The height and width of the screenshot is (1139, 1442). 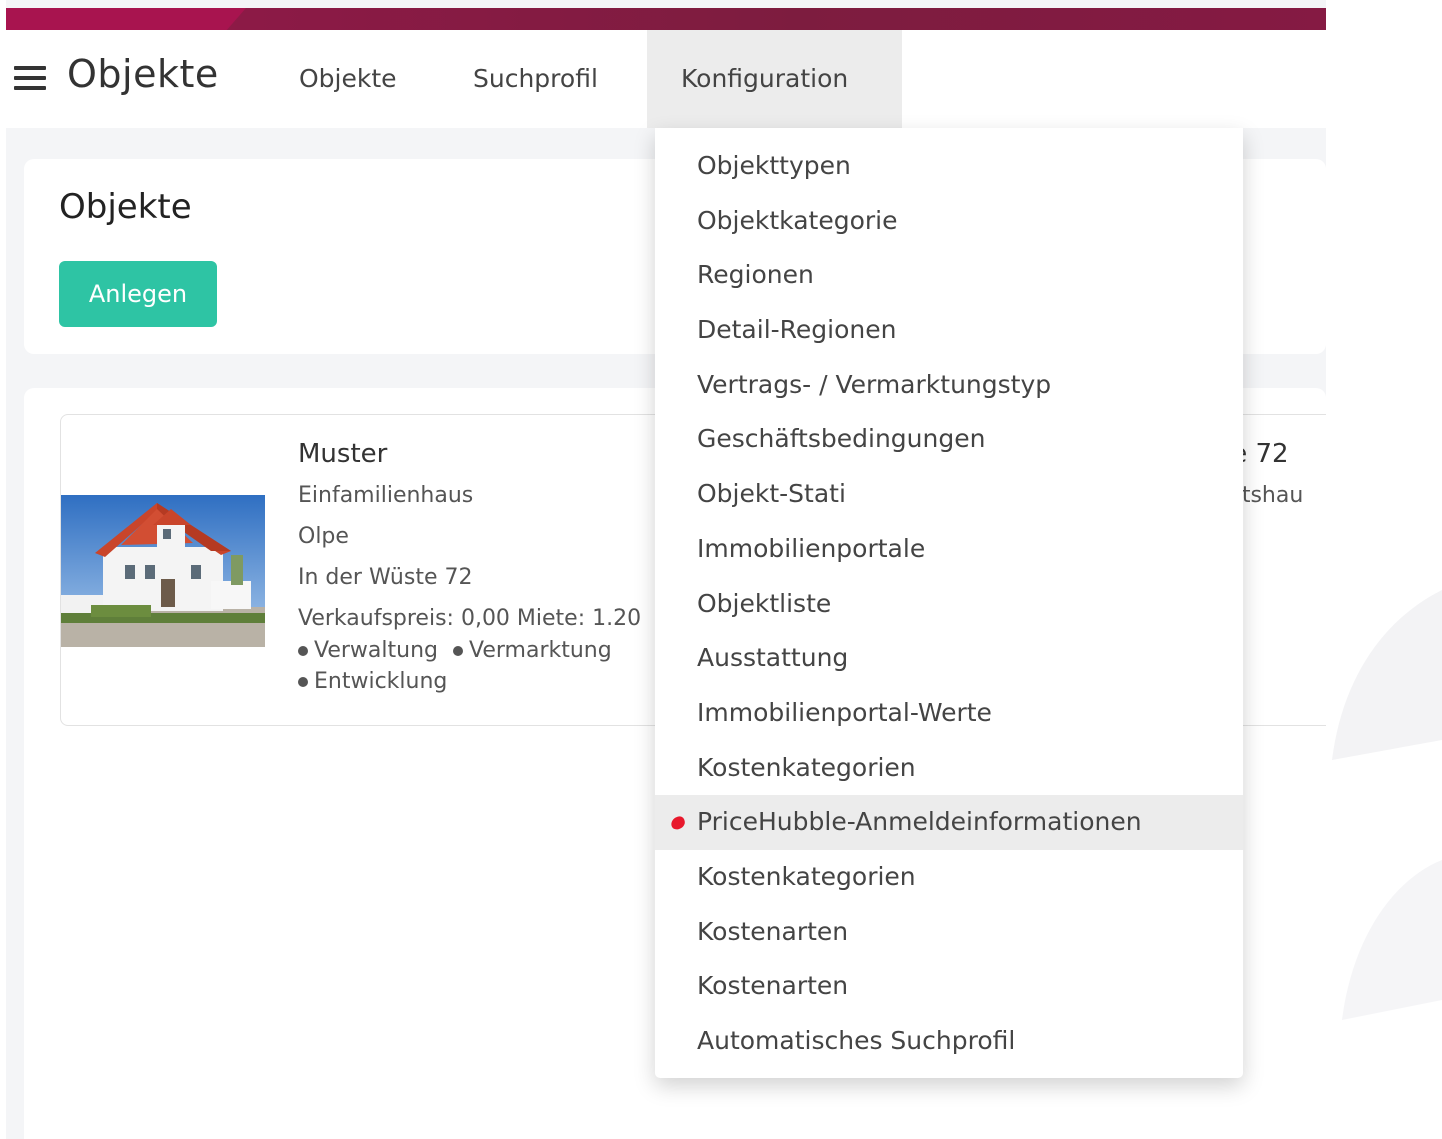 What do you see at coordinates (811, 548) in the screenshot?
I see `dropdown-item-label: Immobilienportale` at bounding box center [811, 548].